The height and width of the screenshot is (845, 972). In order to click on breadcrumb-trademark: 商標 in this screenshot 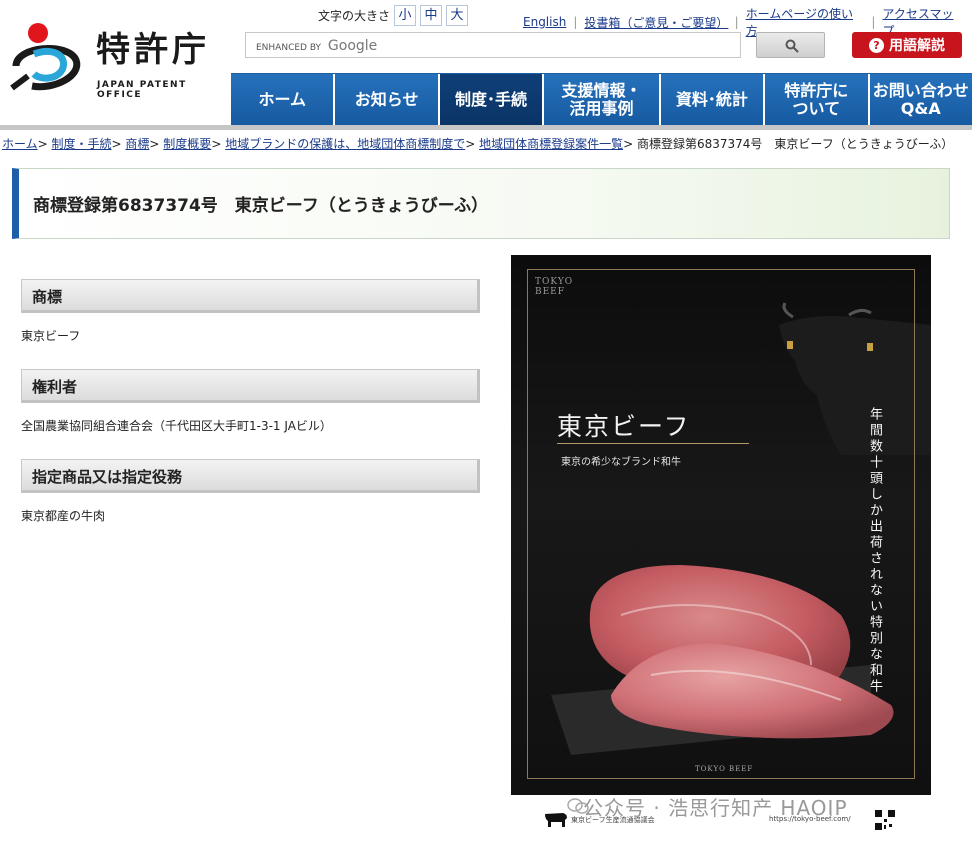, I will do `click(137, 144)`.